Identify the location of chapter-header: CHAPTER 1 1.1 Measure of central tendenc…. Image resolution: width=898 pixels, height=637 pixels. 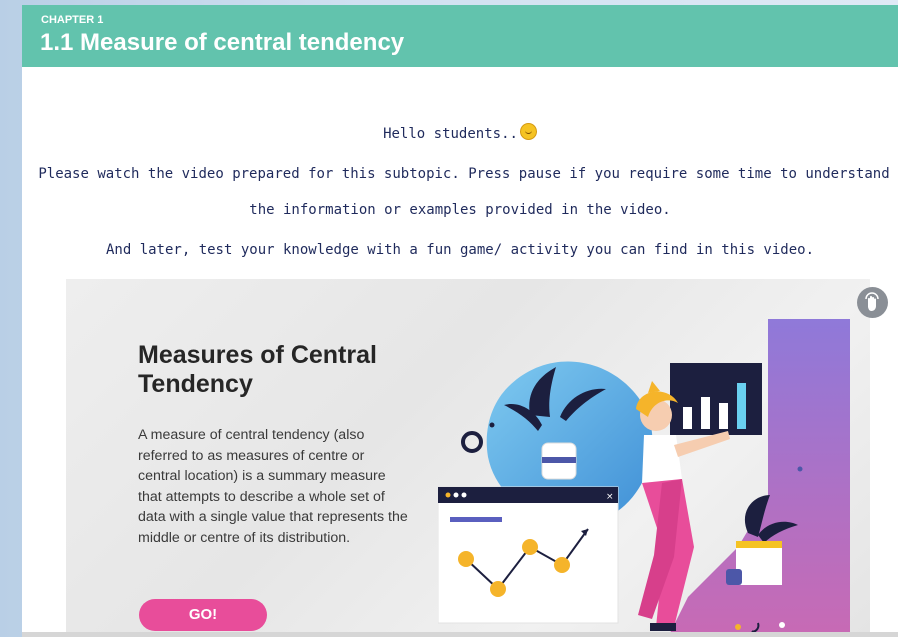
(460, 36).